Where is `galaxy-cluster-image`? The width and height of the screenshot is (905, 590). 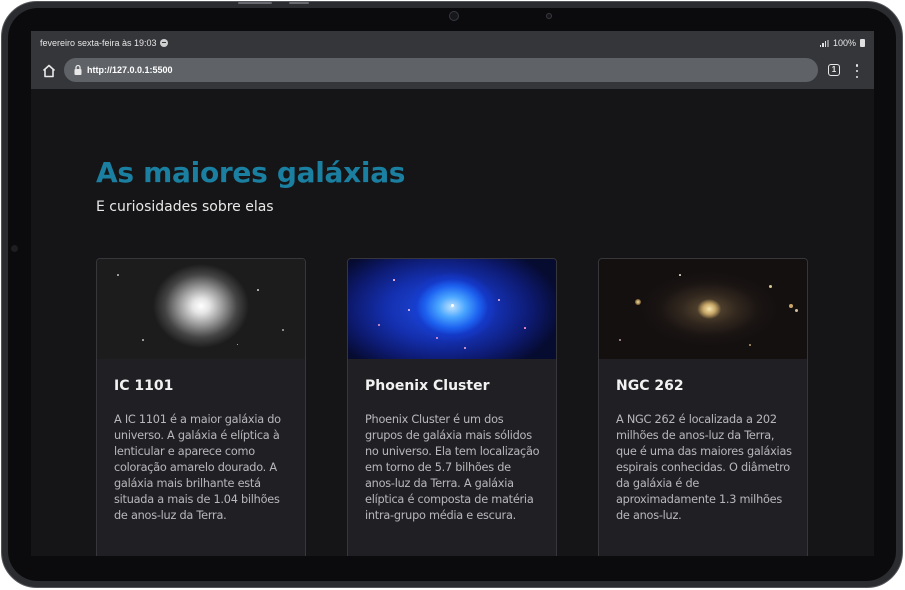
galaxy-cluster-image is located at coordinates (452, 309).